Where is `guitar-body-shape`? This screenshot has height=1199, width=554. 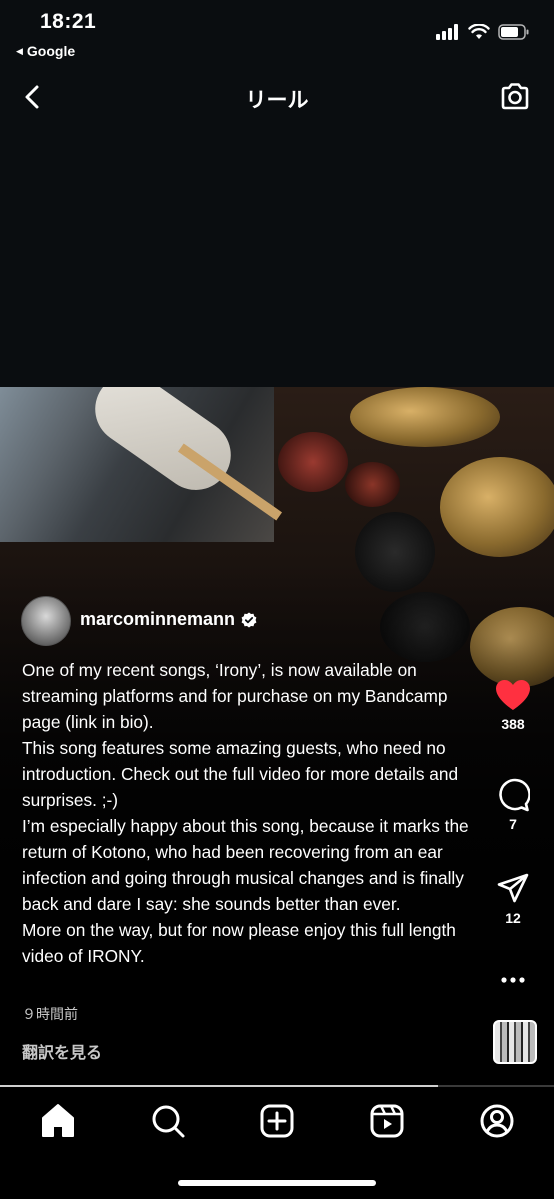 guitar-body-shape is located at coordinates (163, 445).